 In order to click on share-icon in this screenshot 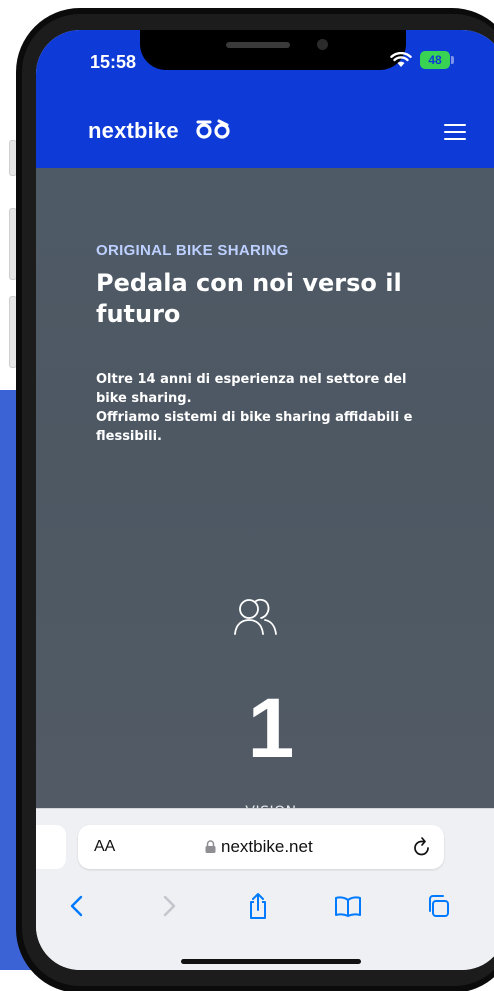, I will do `click(258, 906)`.